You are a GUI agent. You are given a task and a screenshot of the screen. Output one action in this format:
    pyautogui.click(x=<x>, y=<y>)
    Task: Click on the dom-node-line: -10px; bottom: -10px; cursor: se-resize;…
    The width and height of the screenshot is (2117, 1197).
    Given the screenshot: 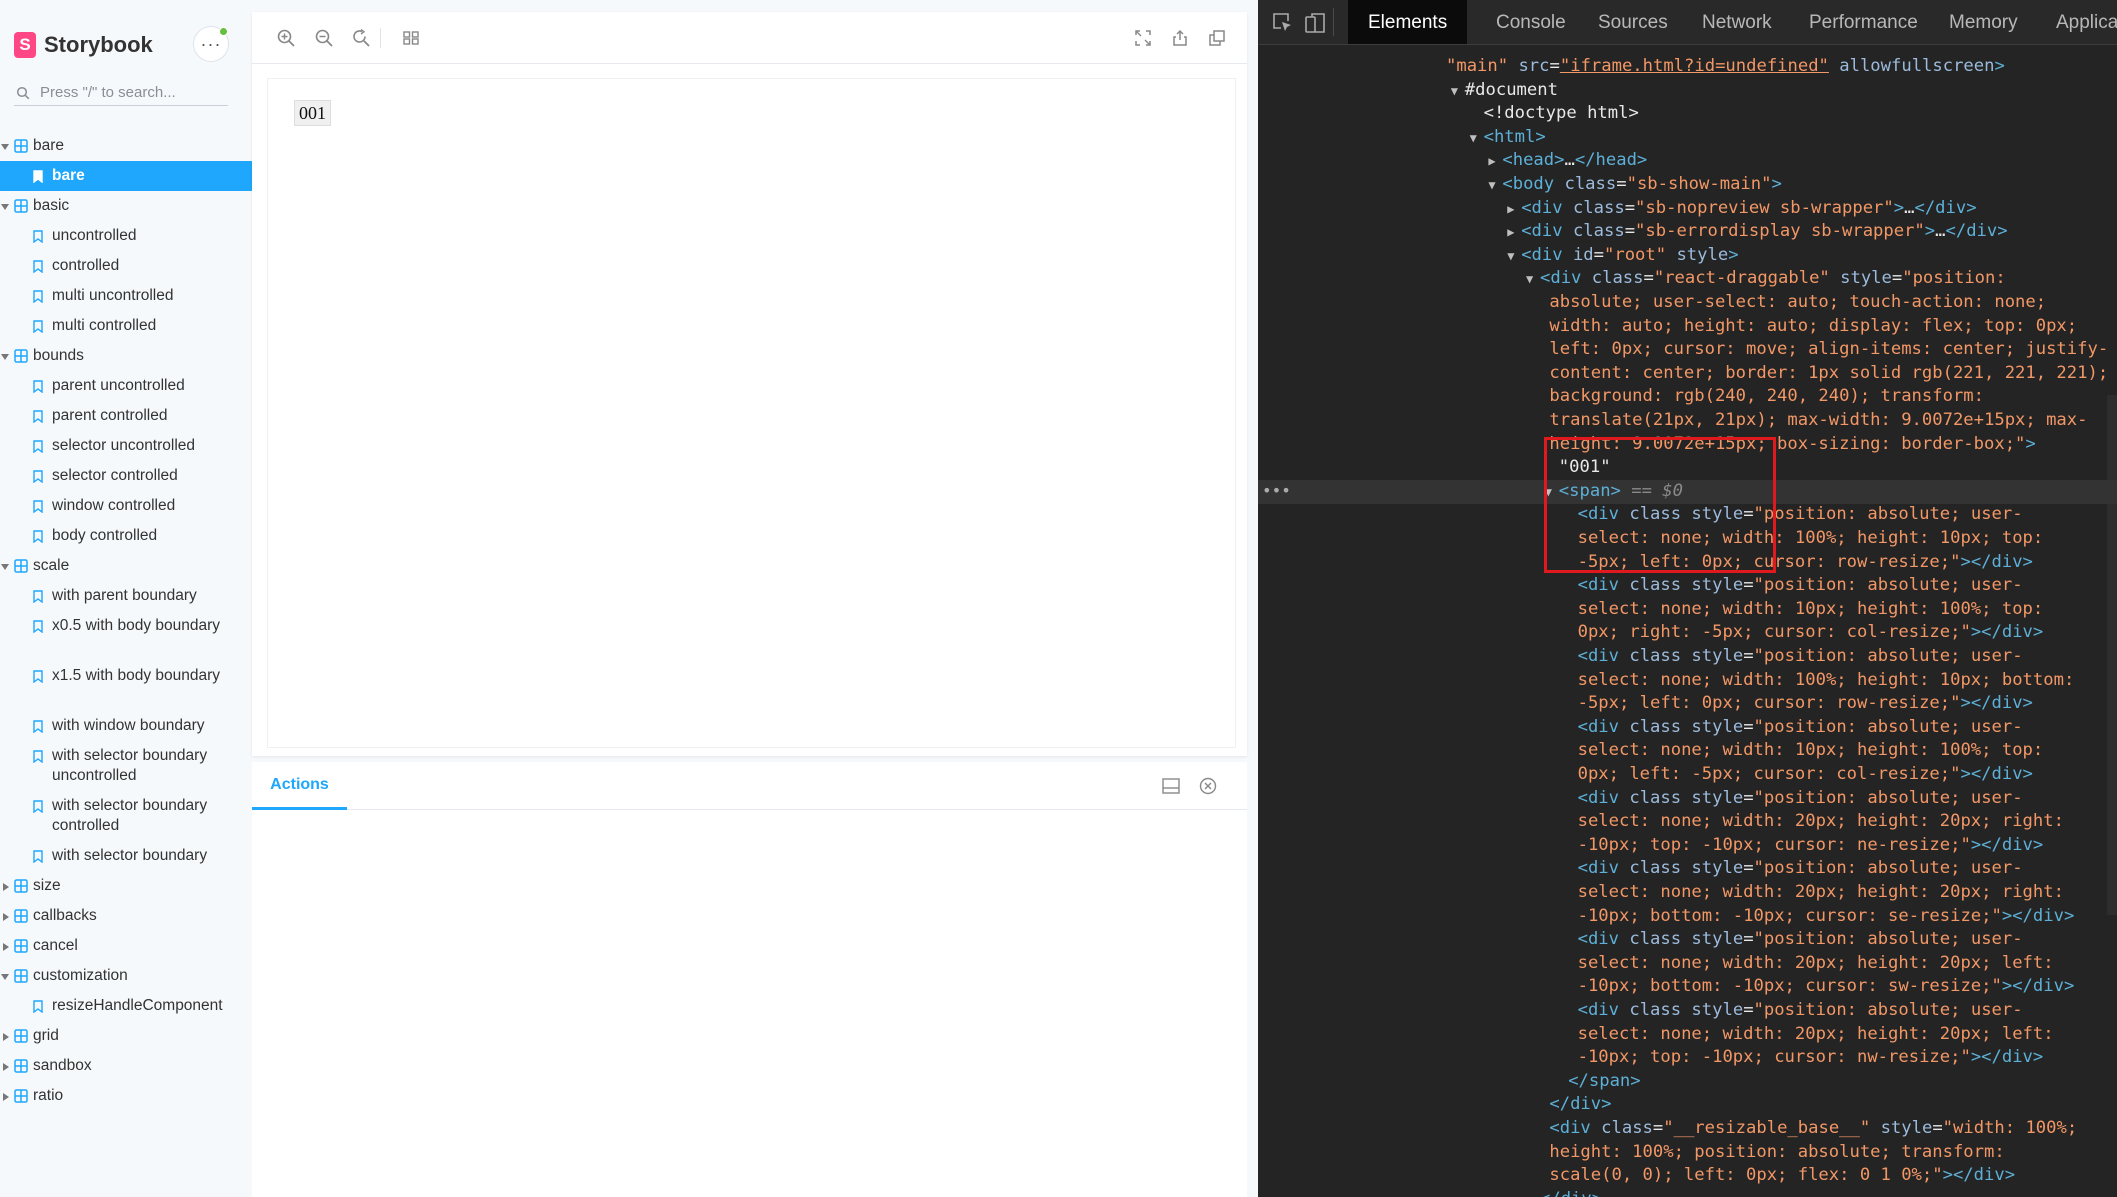 What is the action you would take?
    pyautogui.click(x=1819, y=917)
    